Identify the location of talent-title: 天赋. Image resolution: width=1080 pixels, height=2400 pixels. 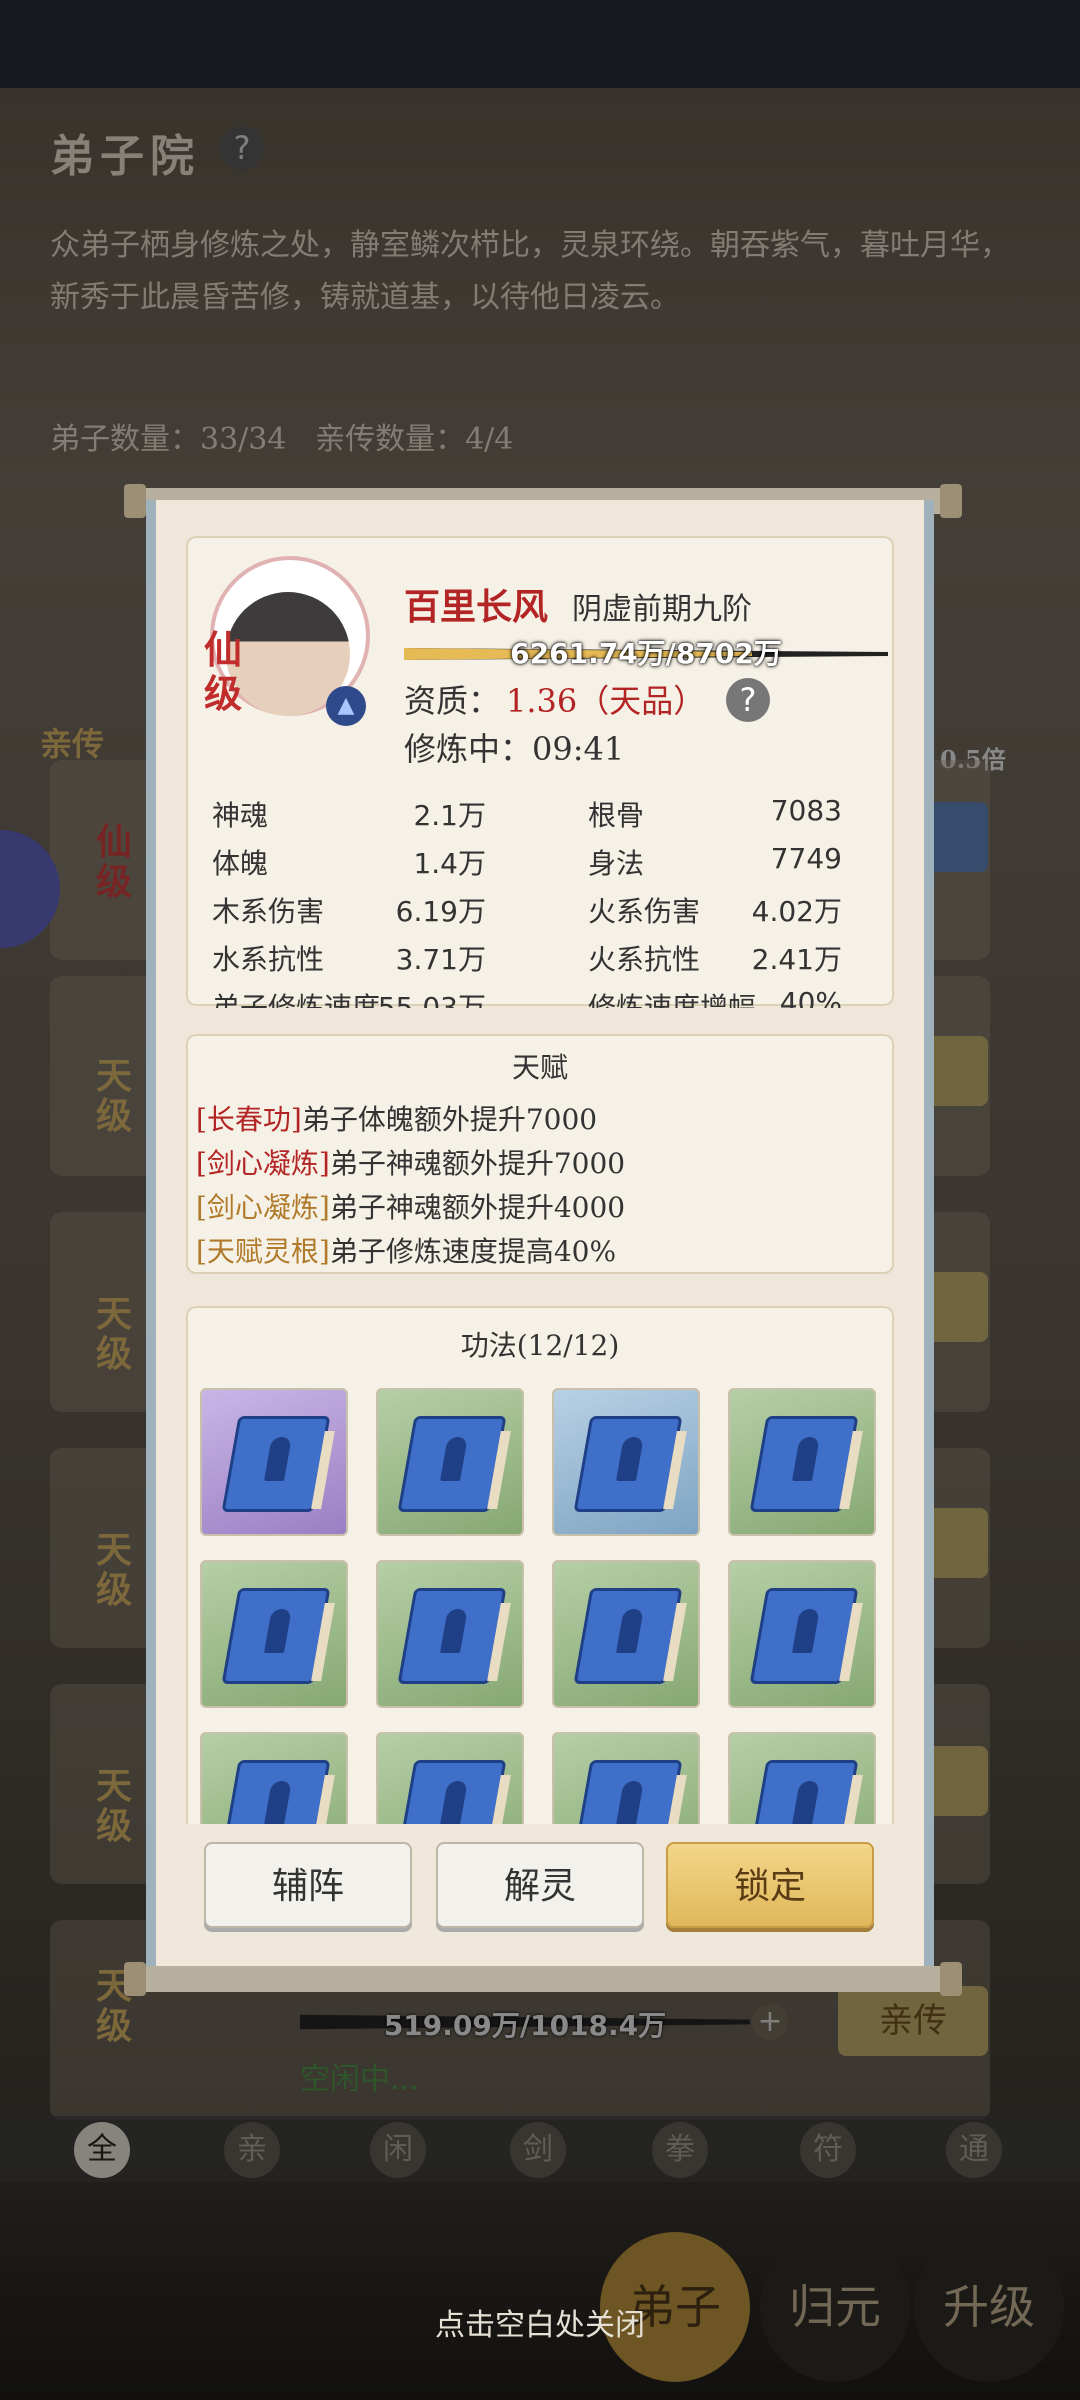
(539, 1067).